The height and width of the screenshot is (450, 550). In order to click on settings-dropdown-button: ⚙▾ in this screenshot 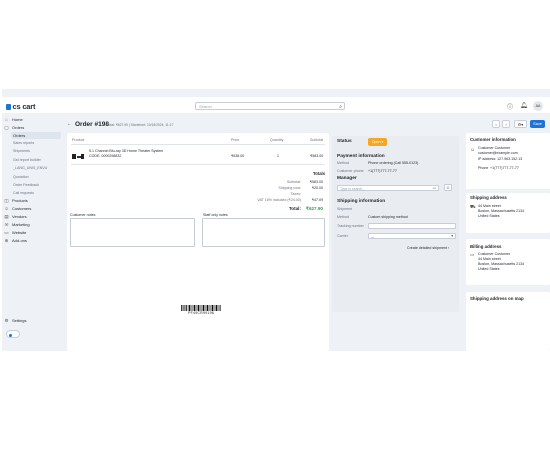, I will do `click(520, 124)`.